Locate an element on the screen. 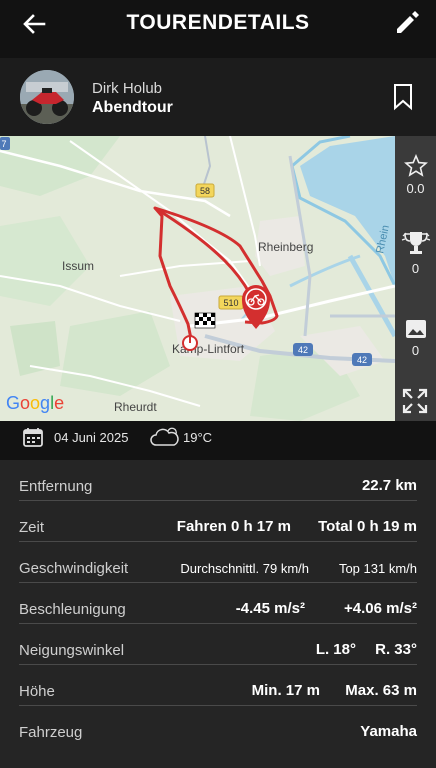 This screenshot has width=436, height=768. tour-owner-row: Dirk Holub Abendtour is located at coordinates (218, 97).